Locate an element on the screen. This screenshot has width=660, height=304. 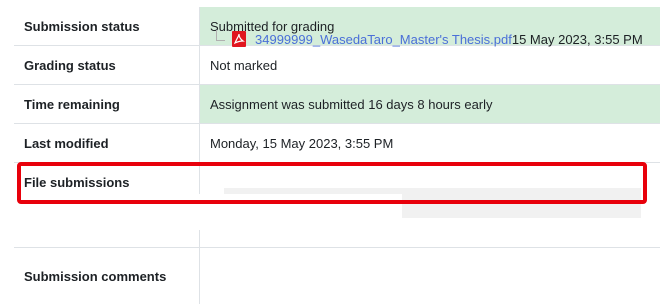
file-timestamp: 15 May 2023, 3:55 PM is located at coordinates (577, 39).